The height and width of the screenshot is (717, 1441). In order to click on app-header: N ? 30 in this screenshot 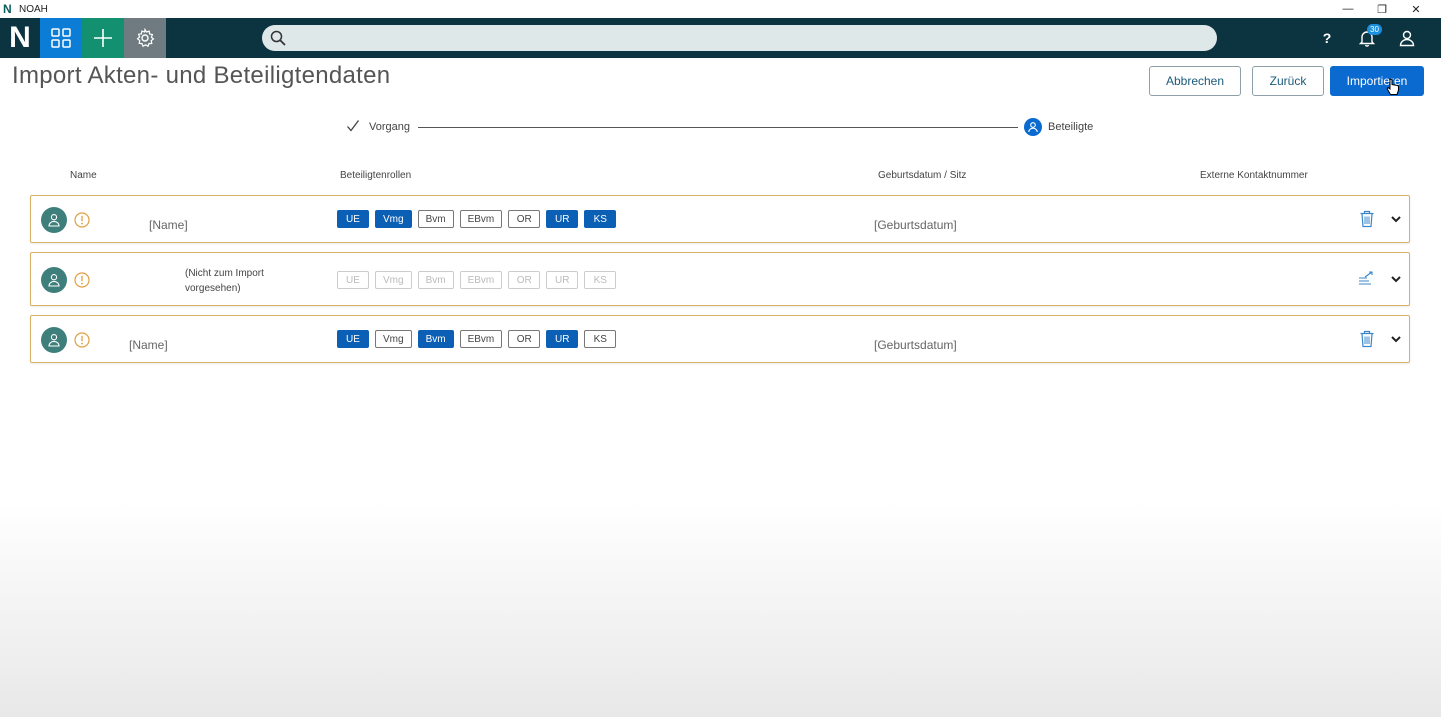, I will do `click(720, 38)`.